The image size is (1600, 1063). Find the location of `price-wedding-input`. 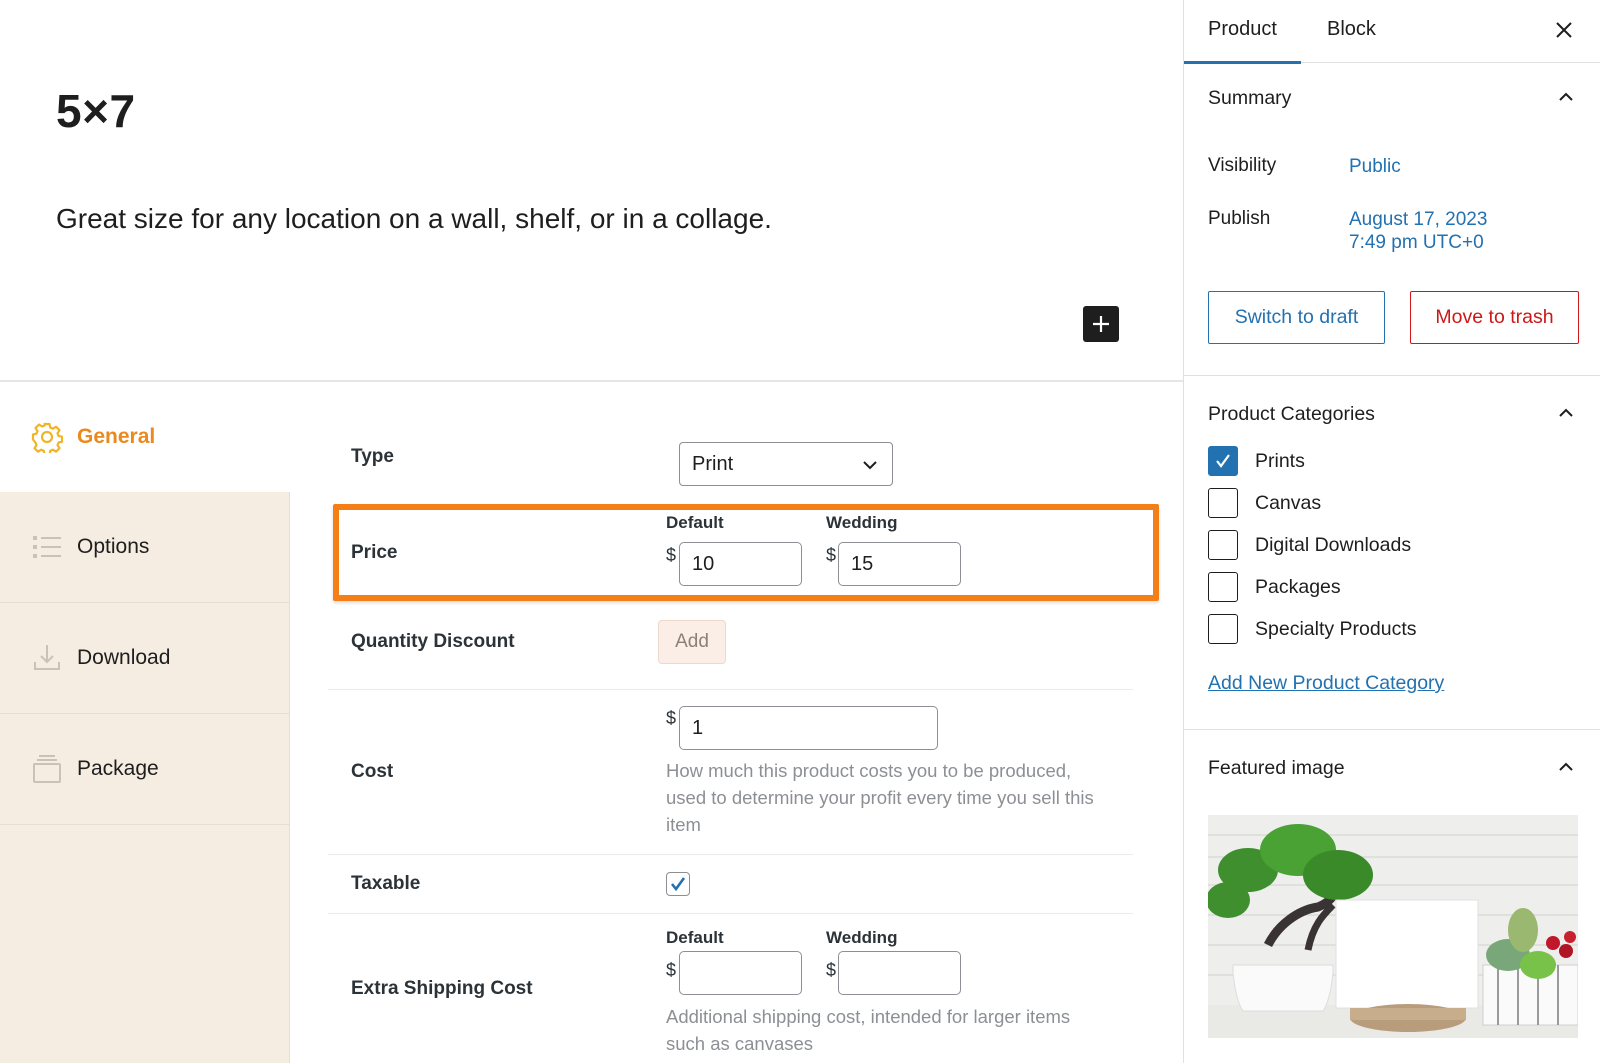

price-wedding-input is located at coordinates (899, 564).